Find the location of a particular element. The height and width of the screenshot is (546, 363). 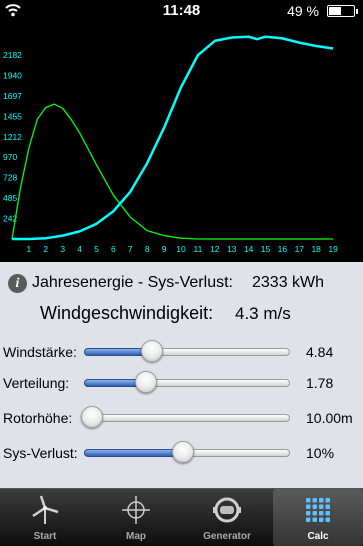

y-tick-label: 1455 is located at coordinates (12, 116).